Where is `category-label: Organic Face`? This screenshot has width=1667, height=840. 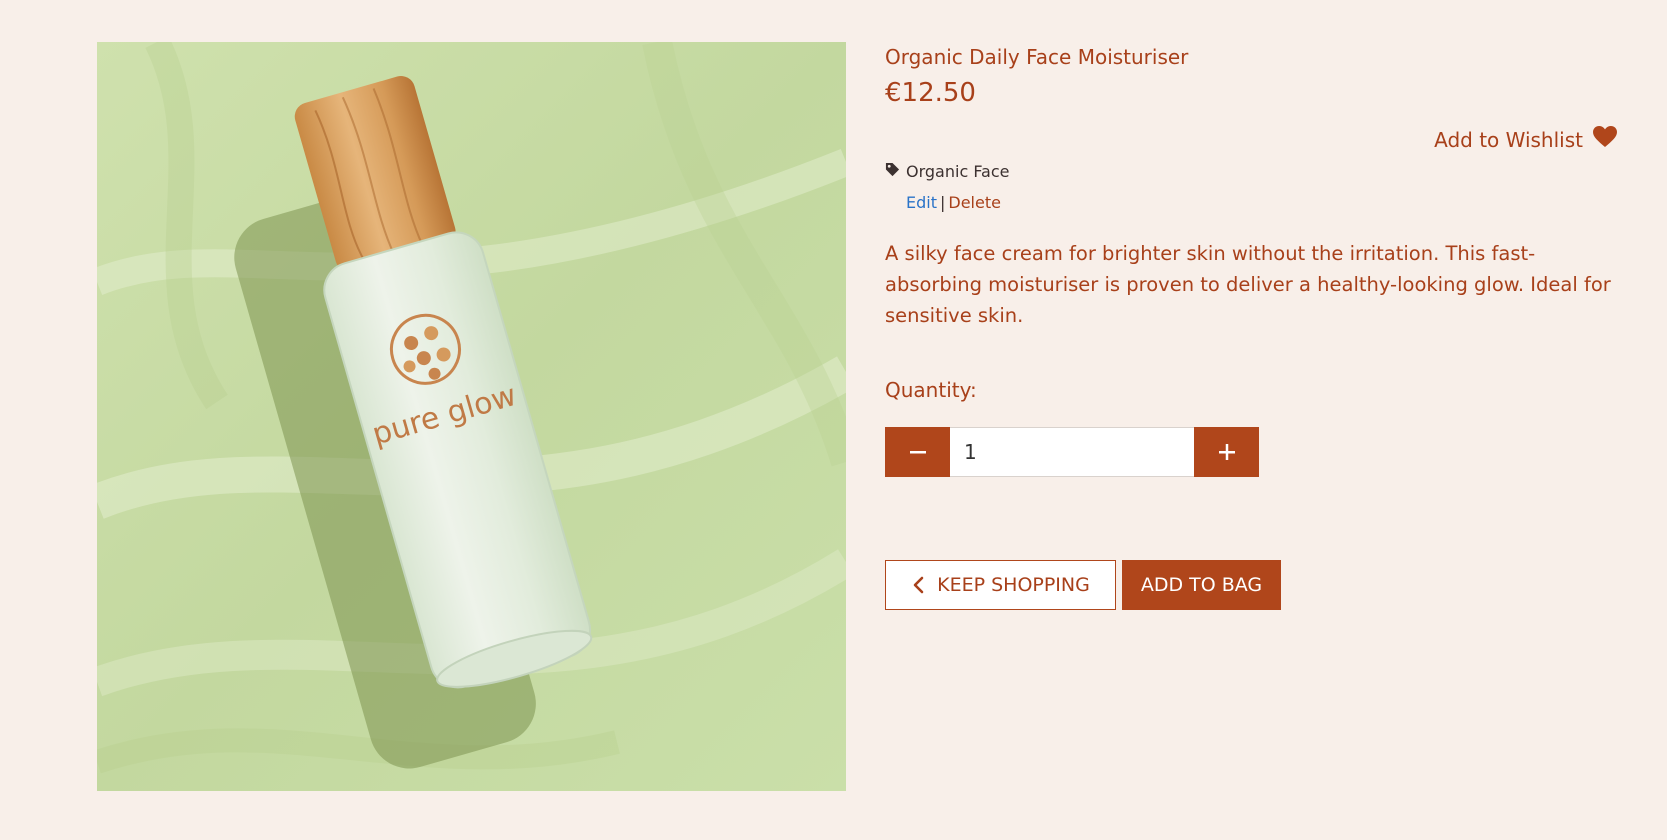 category-label: Organic Face is located at coordinates (958, 171).